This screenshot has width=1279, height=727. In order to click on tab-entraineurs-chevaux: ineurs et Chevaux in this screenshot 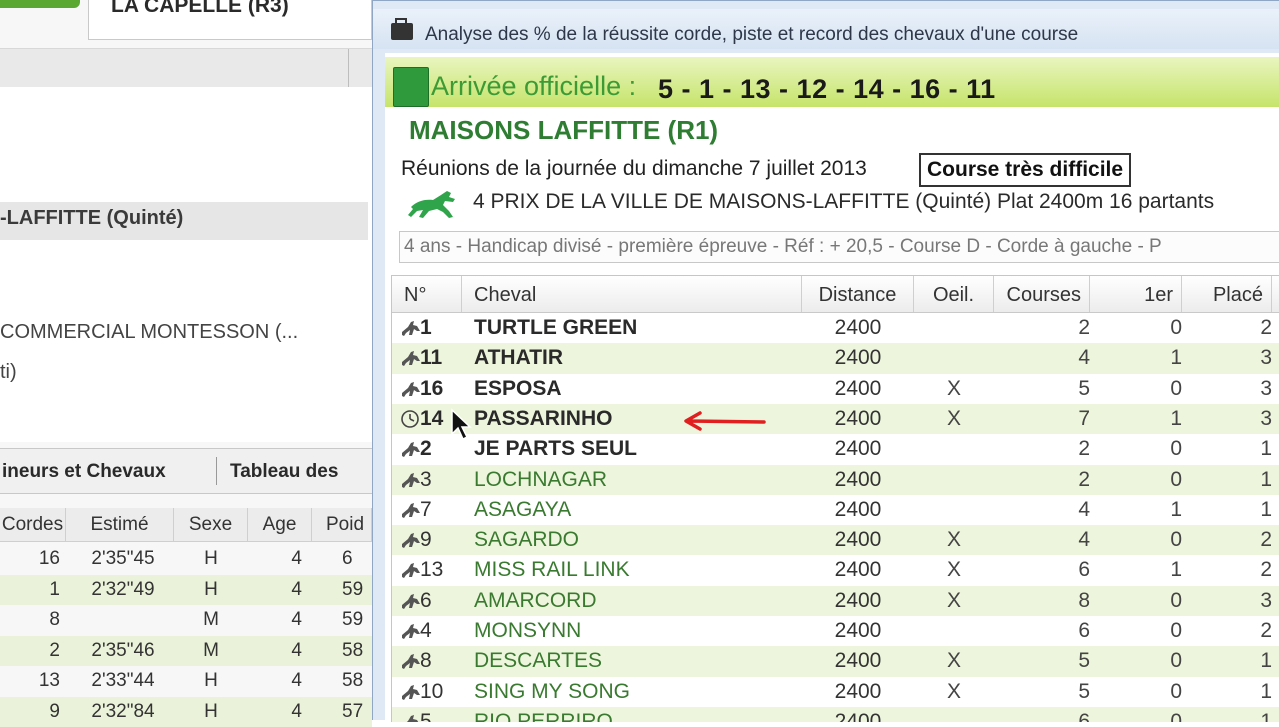, I will do `click(84, 472)`.